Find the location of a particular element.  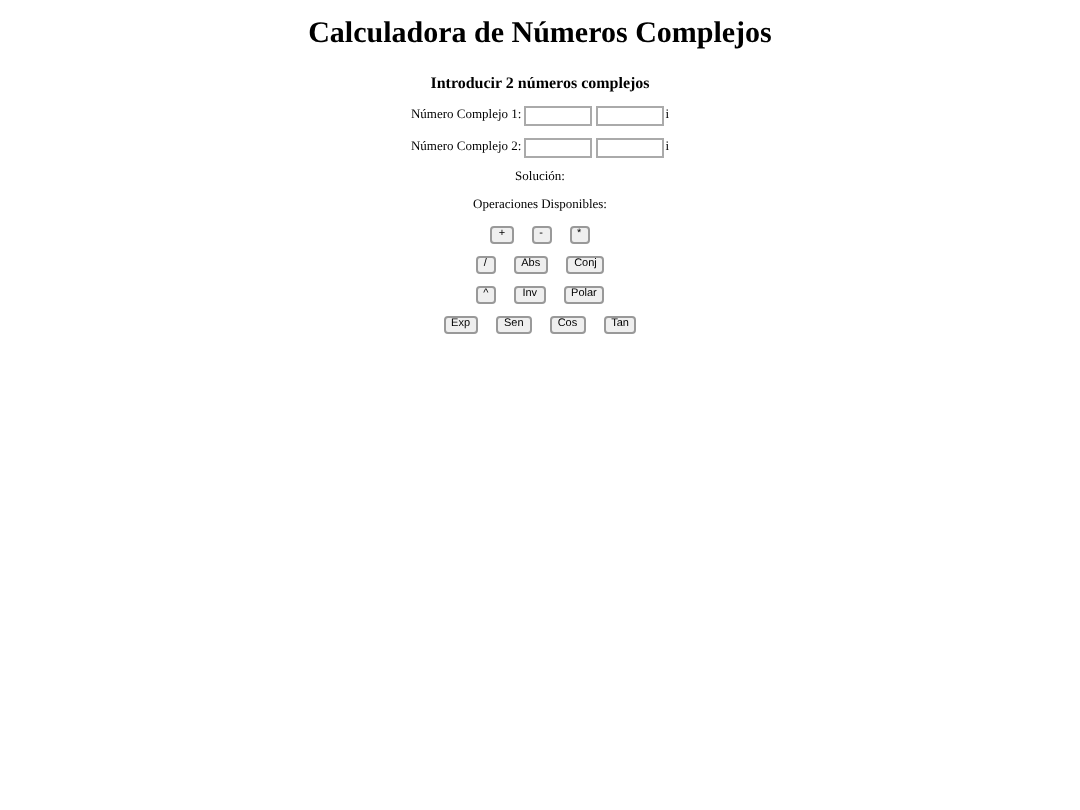

page-title: Calculadora de Números Complejos is located at coordinates (540, 34).